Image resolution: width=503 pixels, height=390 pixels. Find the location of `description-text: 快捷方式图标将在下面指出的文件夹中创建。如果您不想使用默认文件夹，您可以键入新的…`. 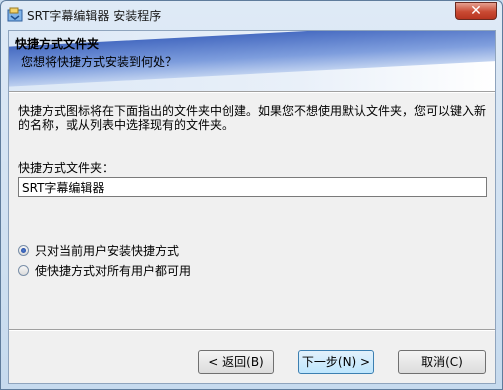

description-text: 快捷方式图标将在下面指出的文件夹中创建。如果您不想使用默认文件夹，您可以键入新的… is located at coordinates (252, 118).